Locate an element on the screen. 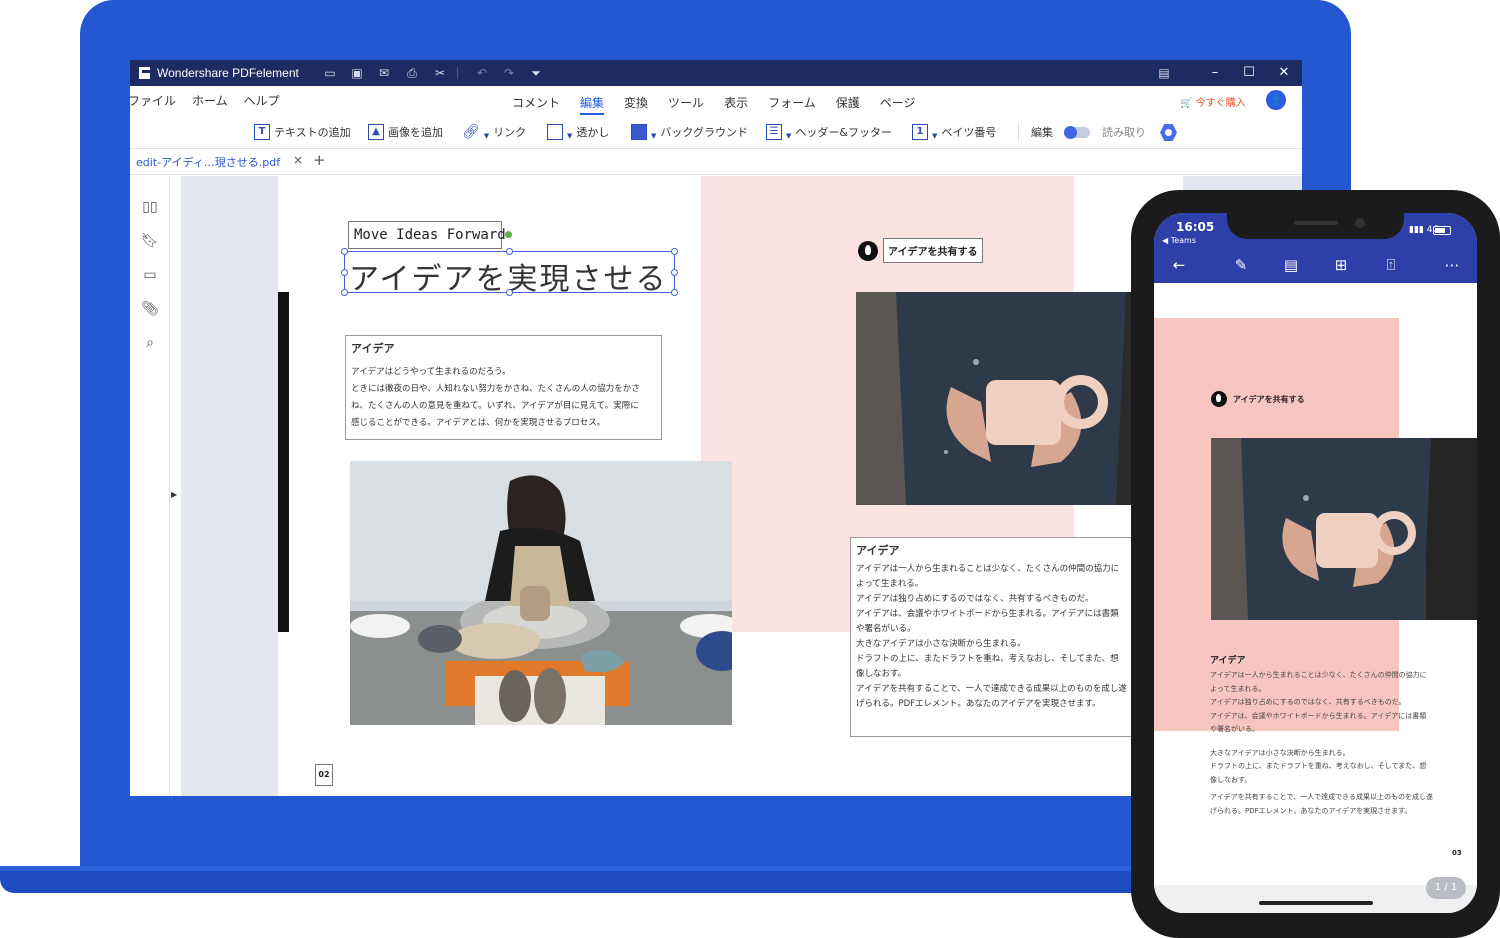 This screenshot has height=938, width=1500. phone-page-indicator: 1 / 1 is located at coordinates (1446, 888).